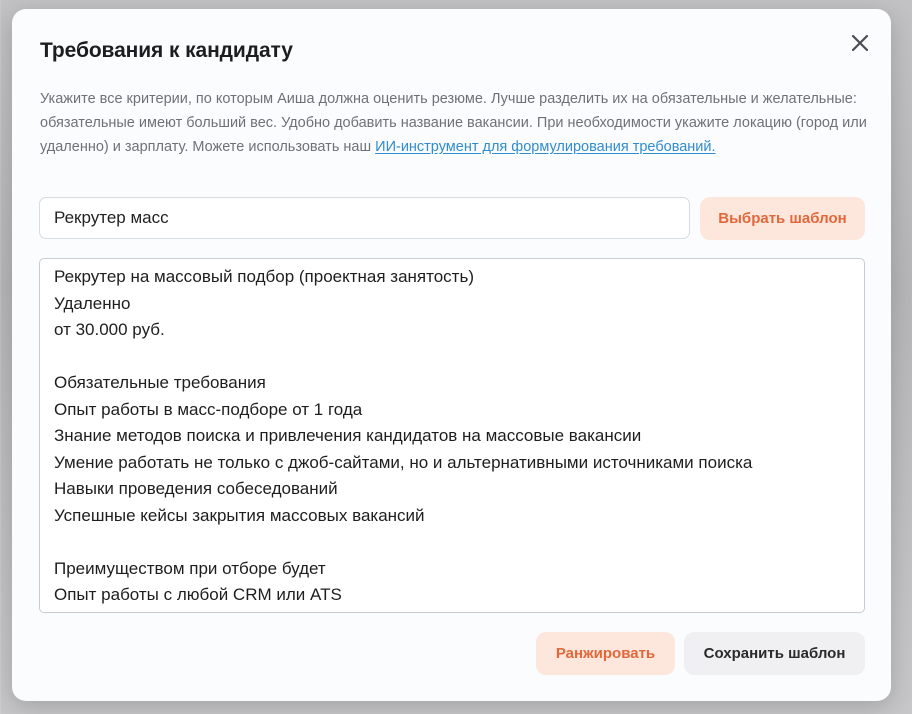 The image size is (912, 714). What do you see at coordinates (190, 568) in the screenshot?
I see `requirements-line: Преимуществом при отборе будет` at bounding box center [190, 568].